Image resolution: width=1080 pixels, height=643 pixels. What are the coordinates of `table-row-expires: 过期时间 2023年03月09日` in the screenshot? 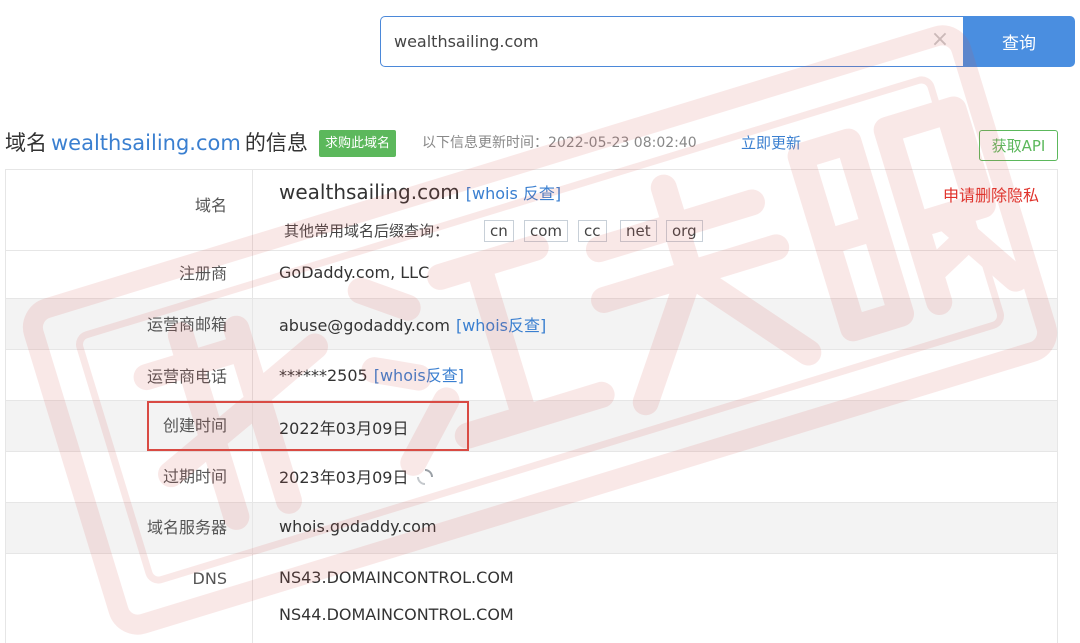 It's located at (531, 476).